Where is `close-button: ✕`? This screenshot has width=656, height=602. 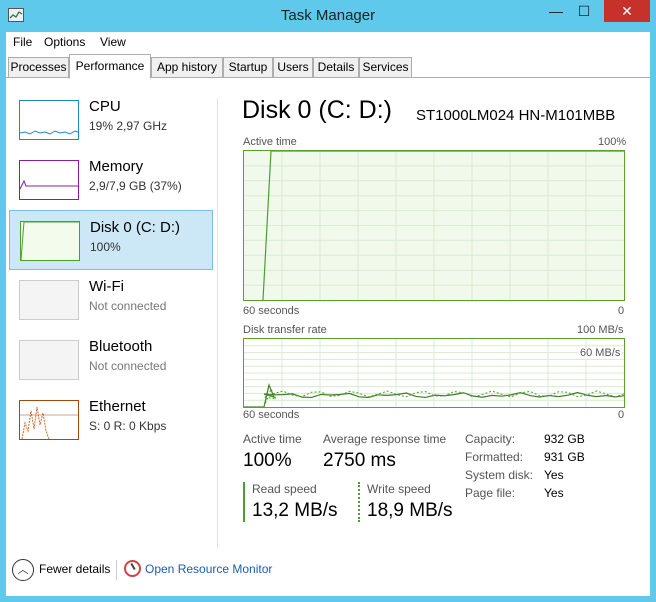 close-button: ✕ is located at coordinates (627, 11).